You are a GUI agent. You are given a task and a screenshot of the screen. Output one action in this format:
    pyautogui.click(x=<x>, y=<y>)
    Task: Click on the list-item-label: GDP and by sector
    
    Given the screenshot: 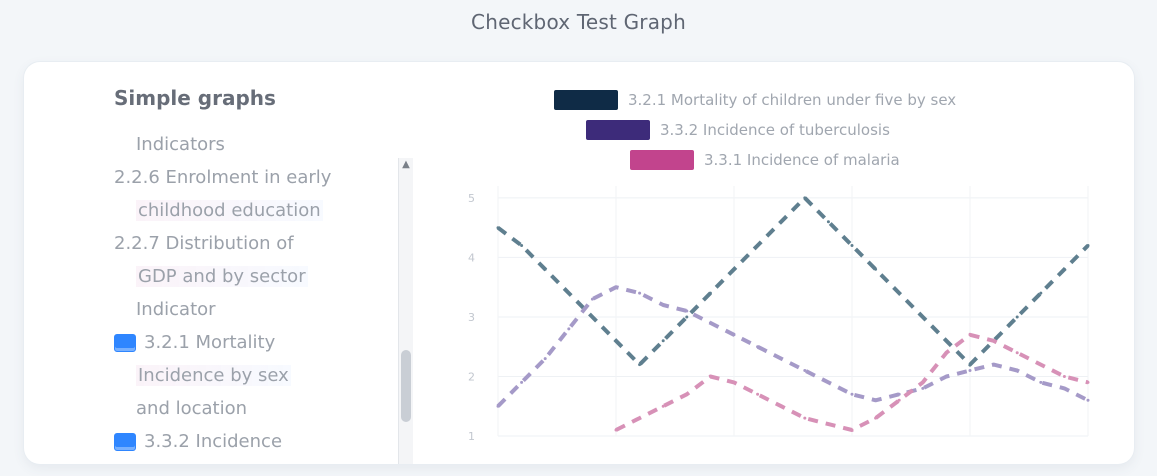 What is the action you would take?
    pyautogui.click(x=222, y=276)
    